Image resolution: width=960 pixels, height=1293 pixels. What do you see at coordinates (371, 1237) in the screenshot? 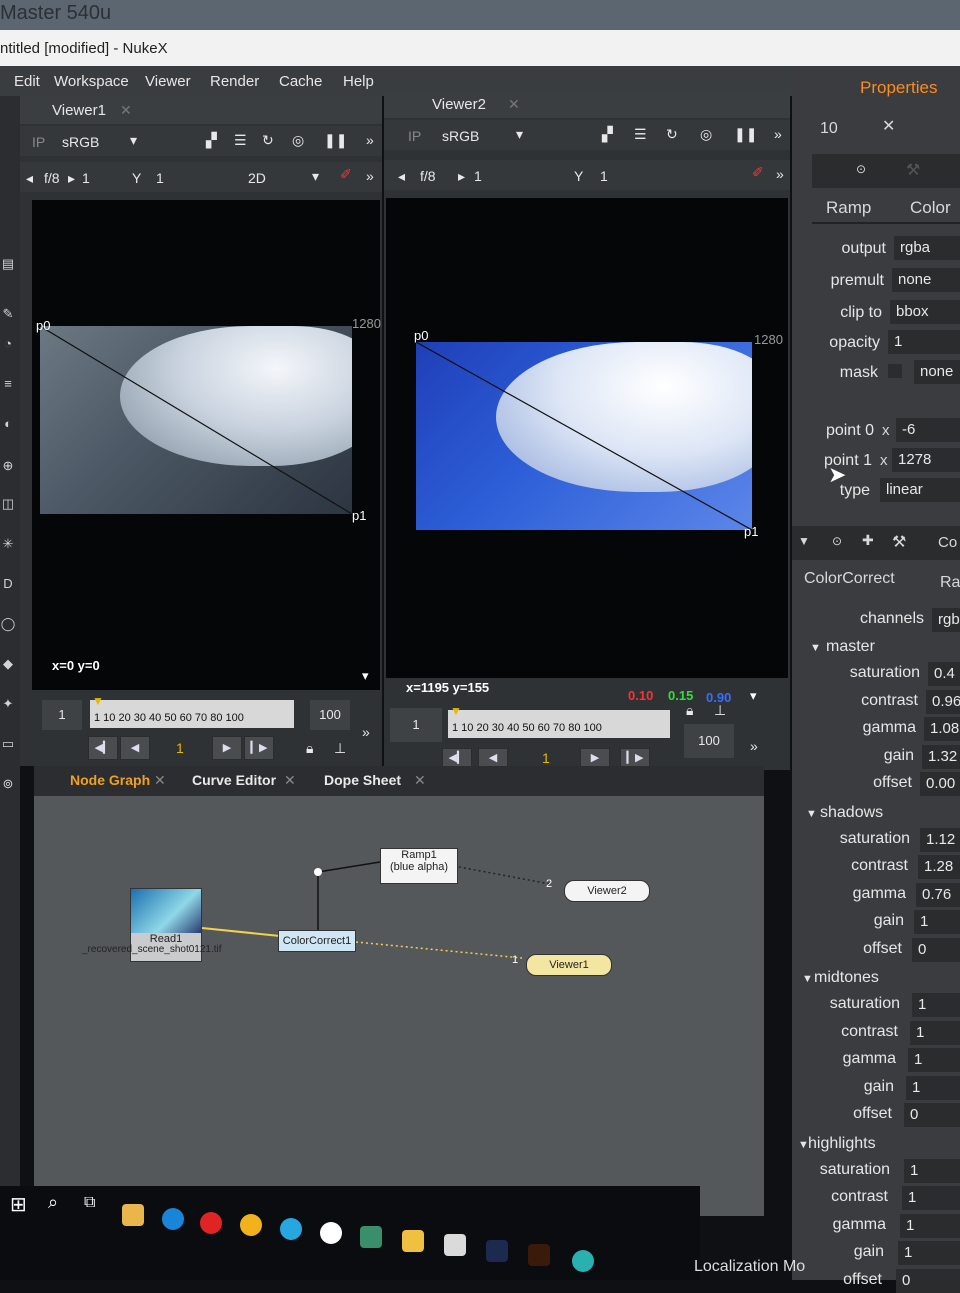
I see `app-icon` at bounding box center [371, 1237].